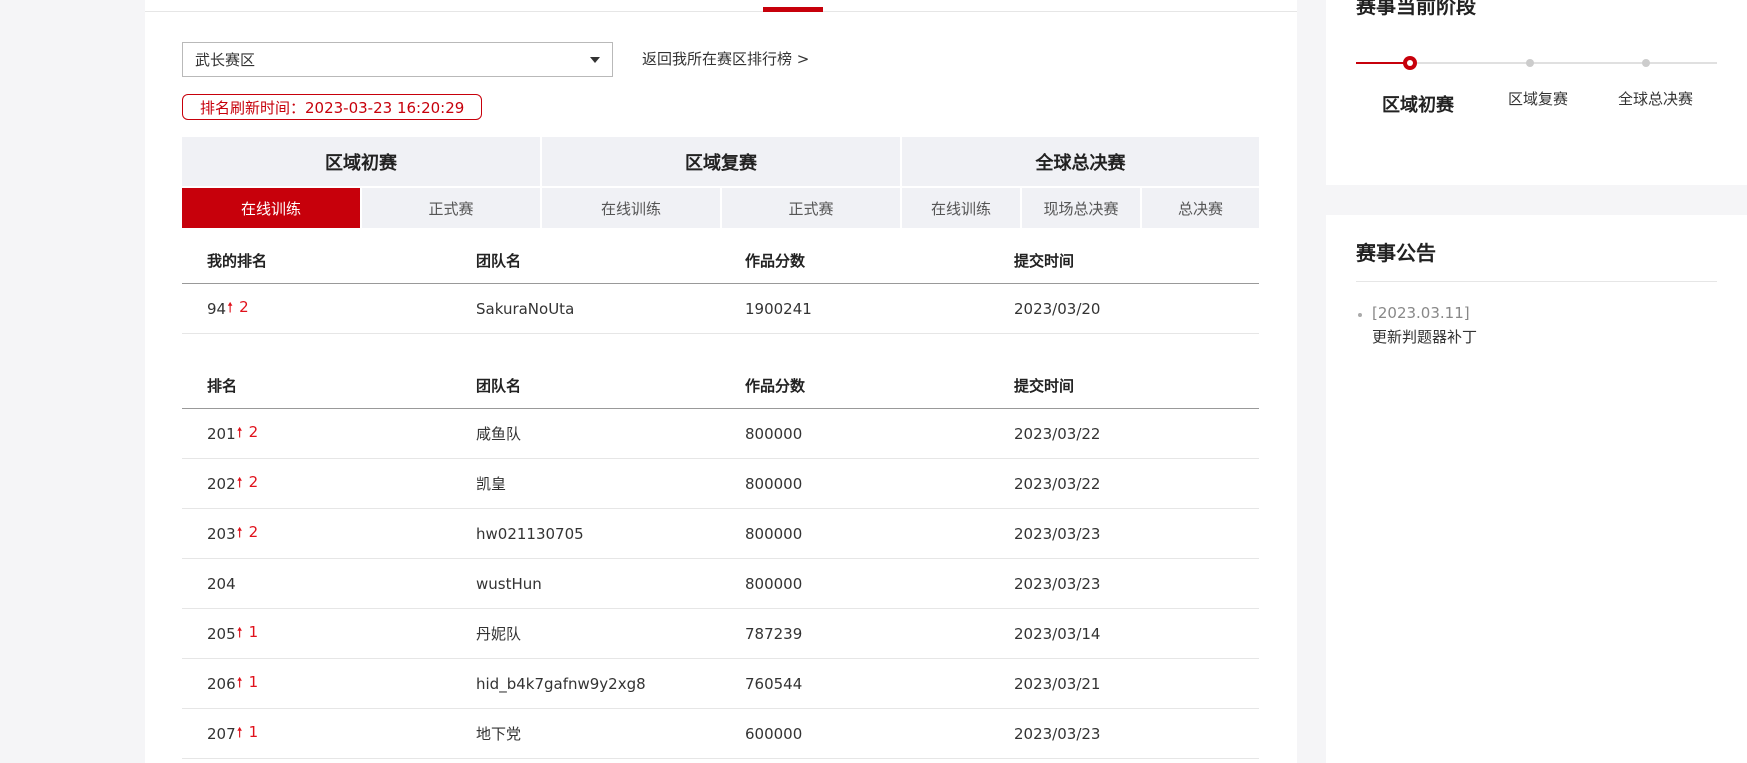 The height and width of the screenshot is (763, 1747). What do you see at coordinates (222, 385) in the screenshot?
I see `col-rank: 排名` at bounding box center [222, 385].